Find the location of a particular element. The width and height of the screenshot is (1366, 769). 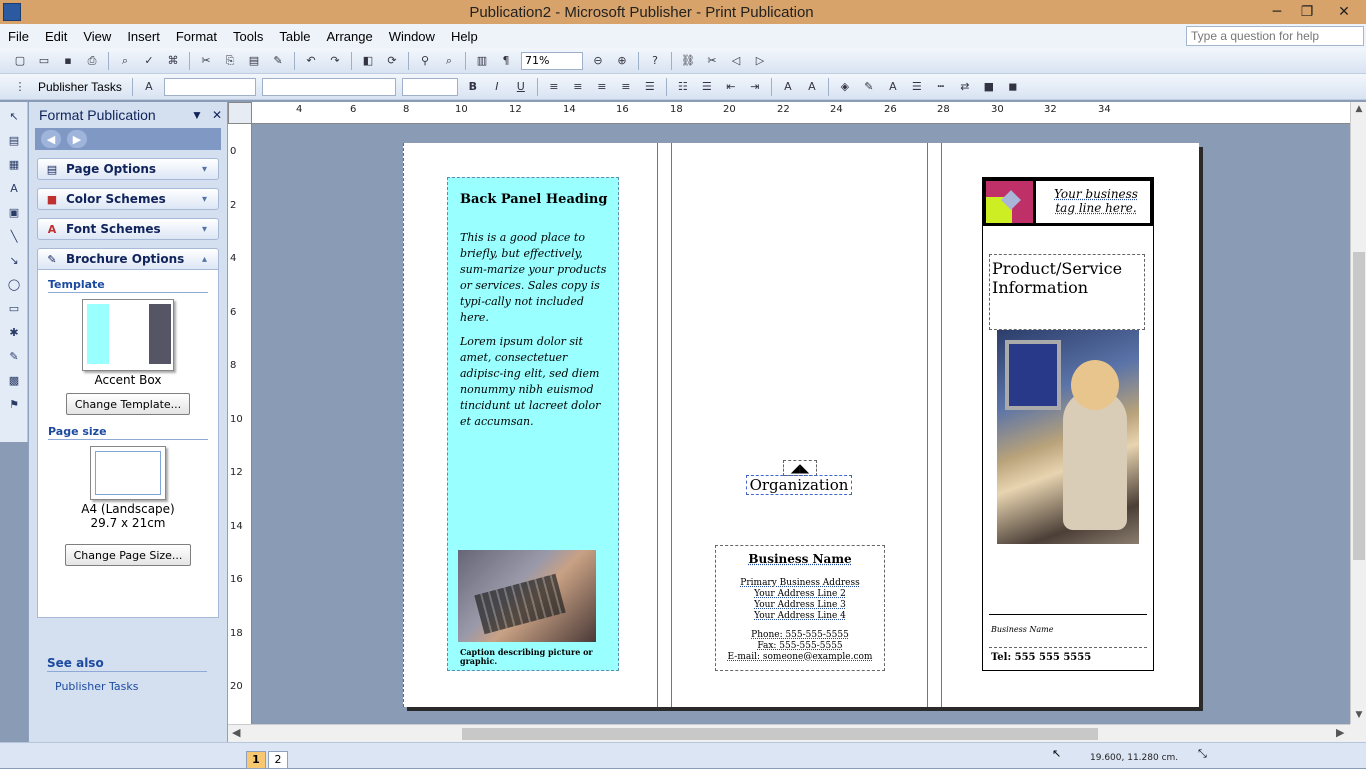

scroll-down-icon: ▼ is located at coordinates (1358, 715).